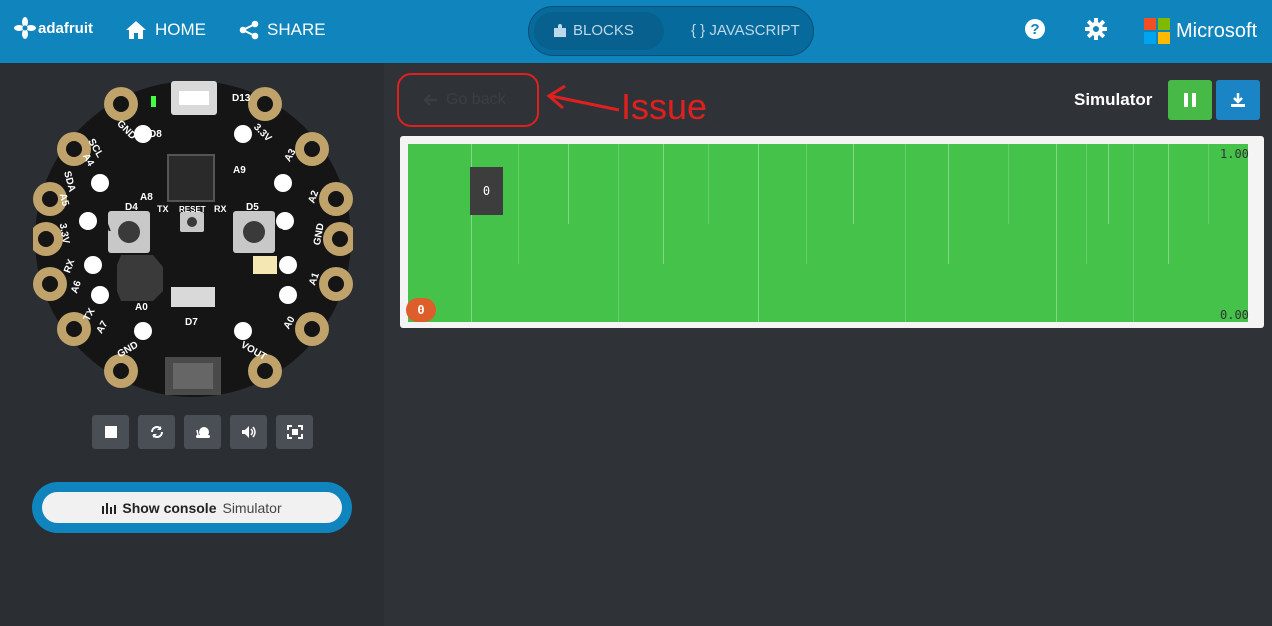 This screenshot has height=626, width=1272. I want to click on stop-button, so click(110, 432).